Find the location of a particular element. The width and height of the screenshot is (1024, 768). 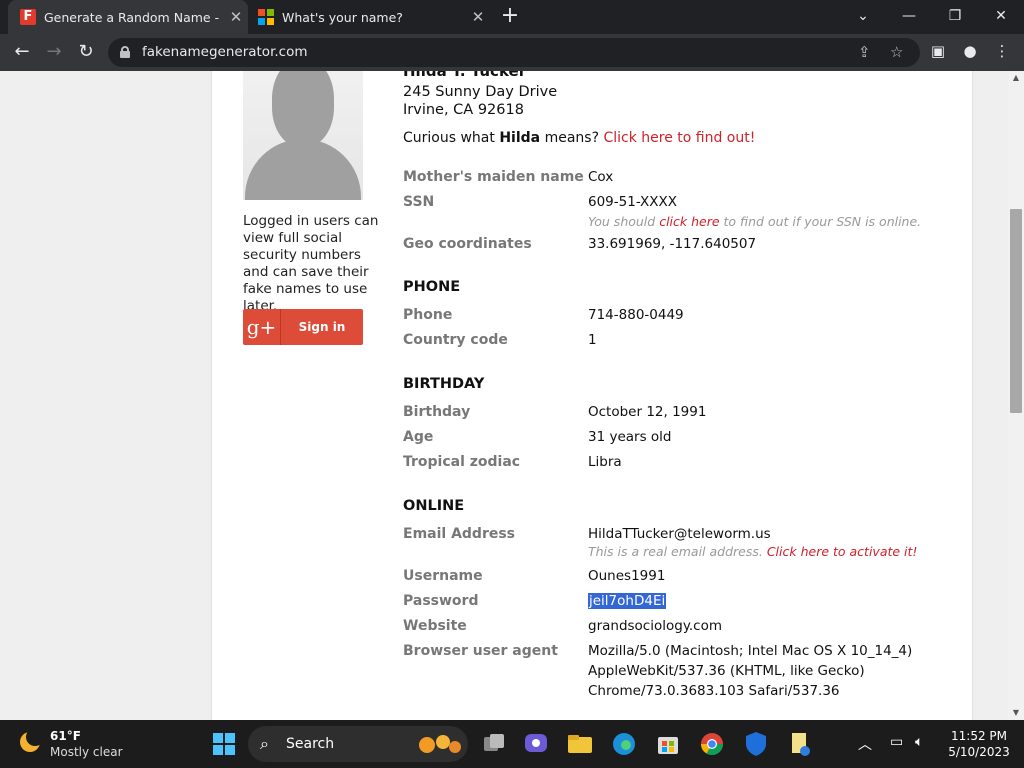

weather-temperature: 61°F is located at coordinates (65, 736).